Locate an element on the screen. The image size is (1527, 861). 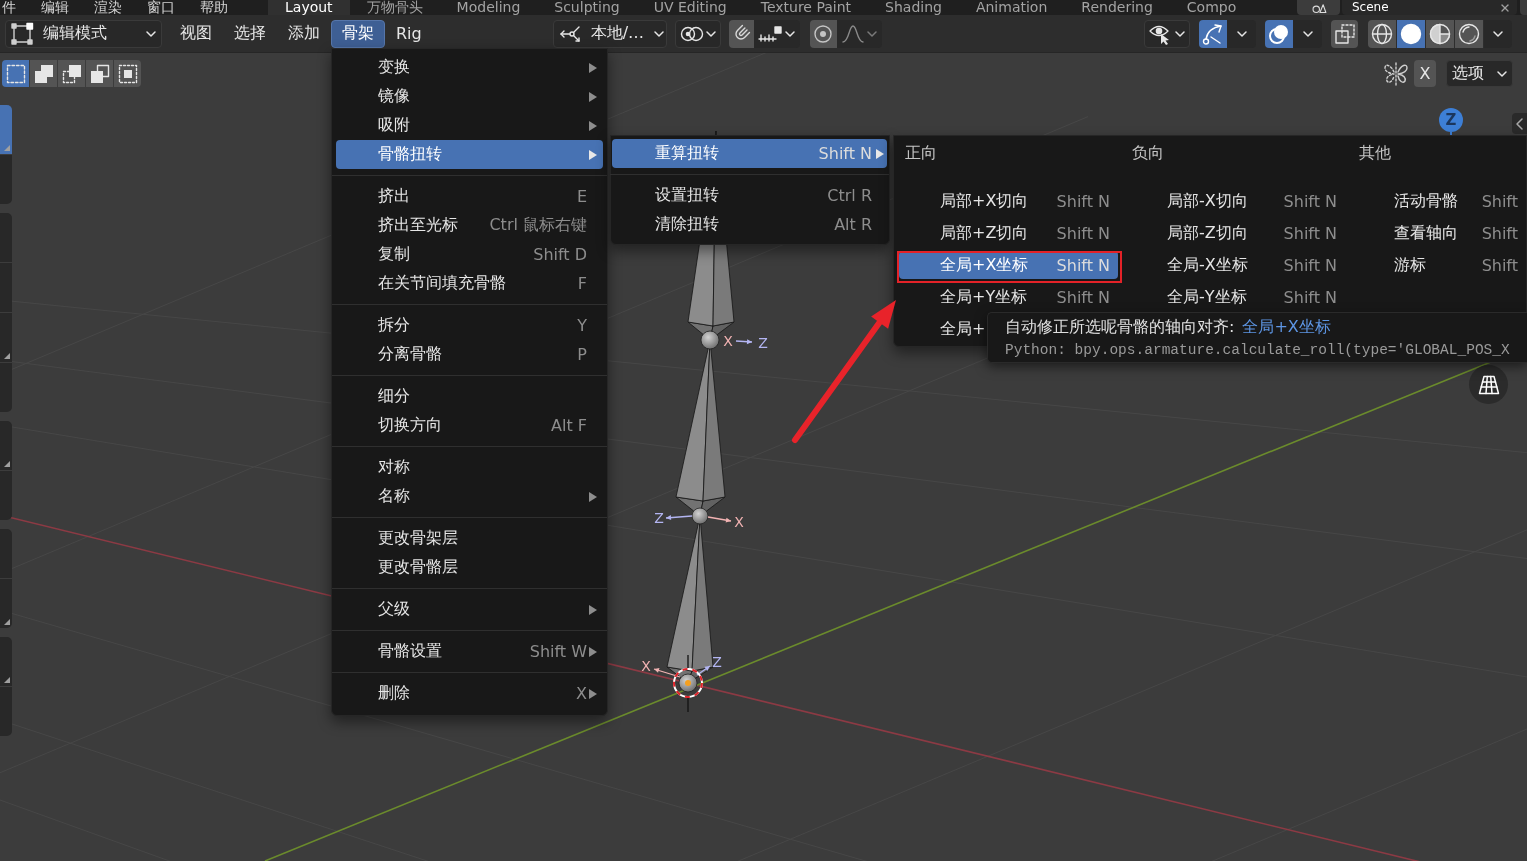
gizmo-toggle is located at coordinates (1213, 33).